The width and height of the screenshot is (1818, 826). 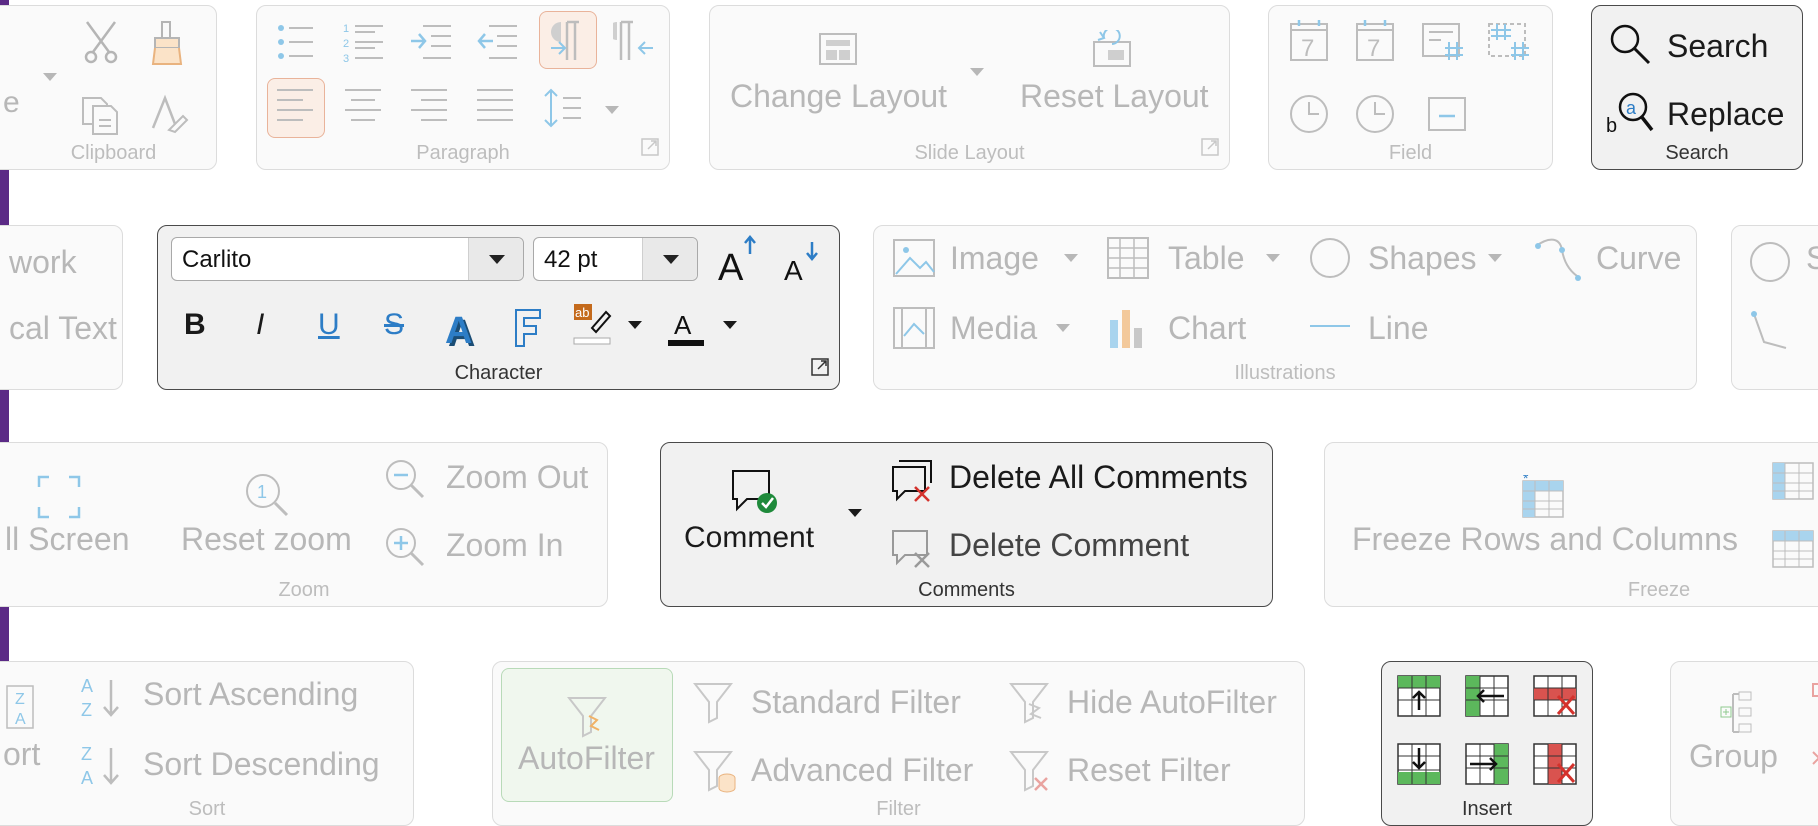 What do you see at coordinates (1444, 41) in the screenshot?
I see `page-number-icon` at bounding box center [1444, 41].